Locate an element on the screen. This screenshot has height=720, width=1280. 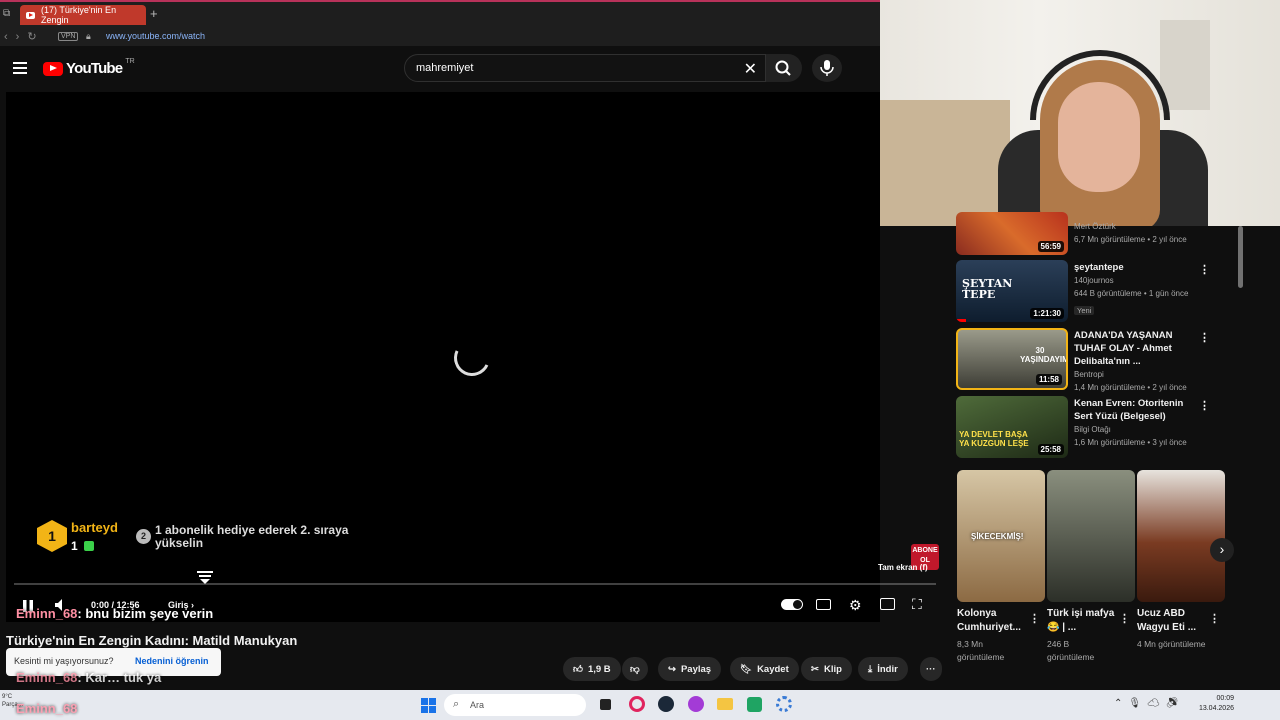
share-icon: ↪ is located at coordinates (672, 669).